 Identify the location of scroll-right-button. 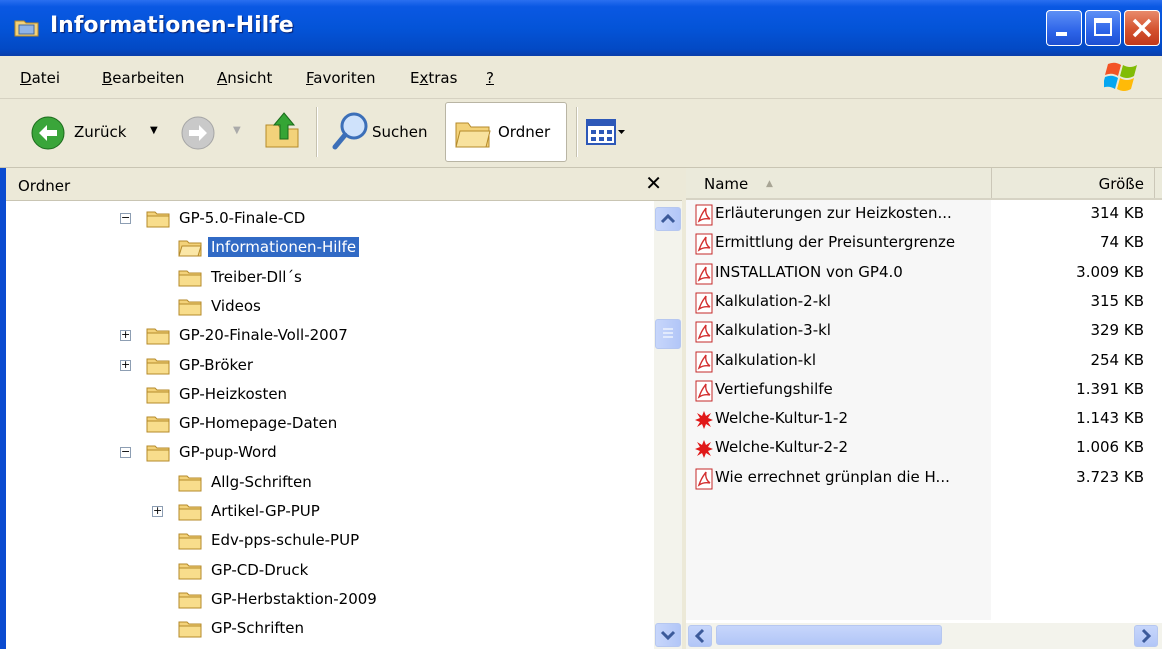
(1146, 636).